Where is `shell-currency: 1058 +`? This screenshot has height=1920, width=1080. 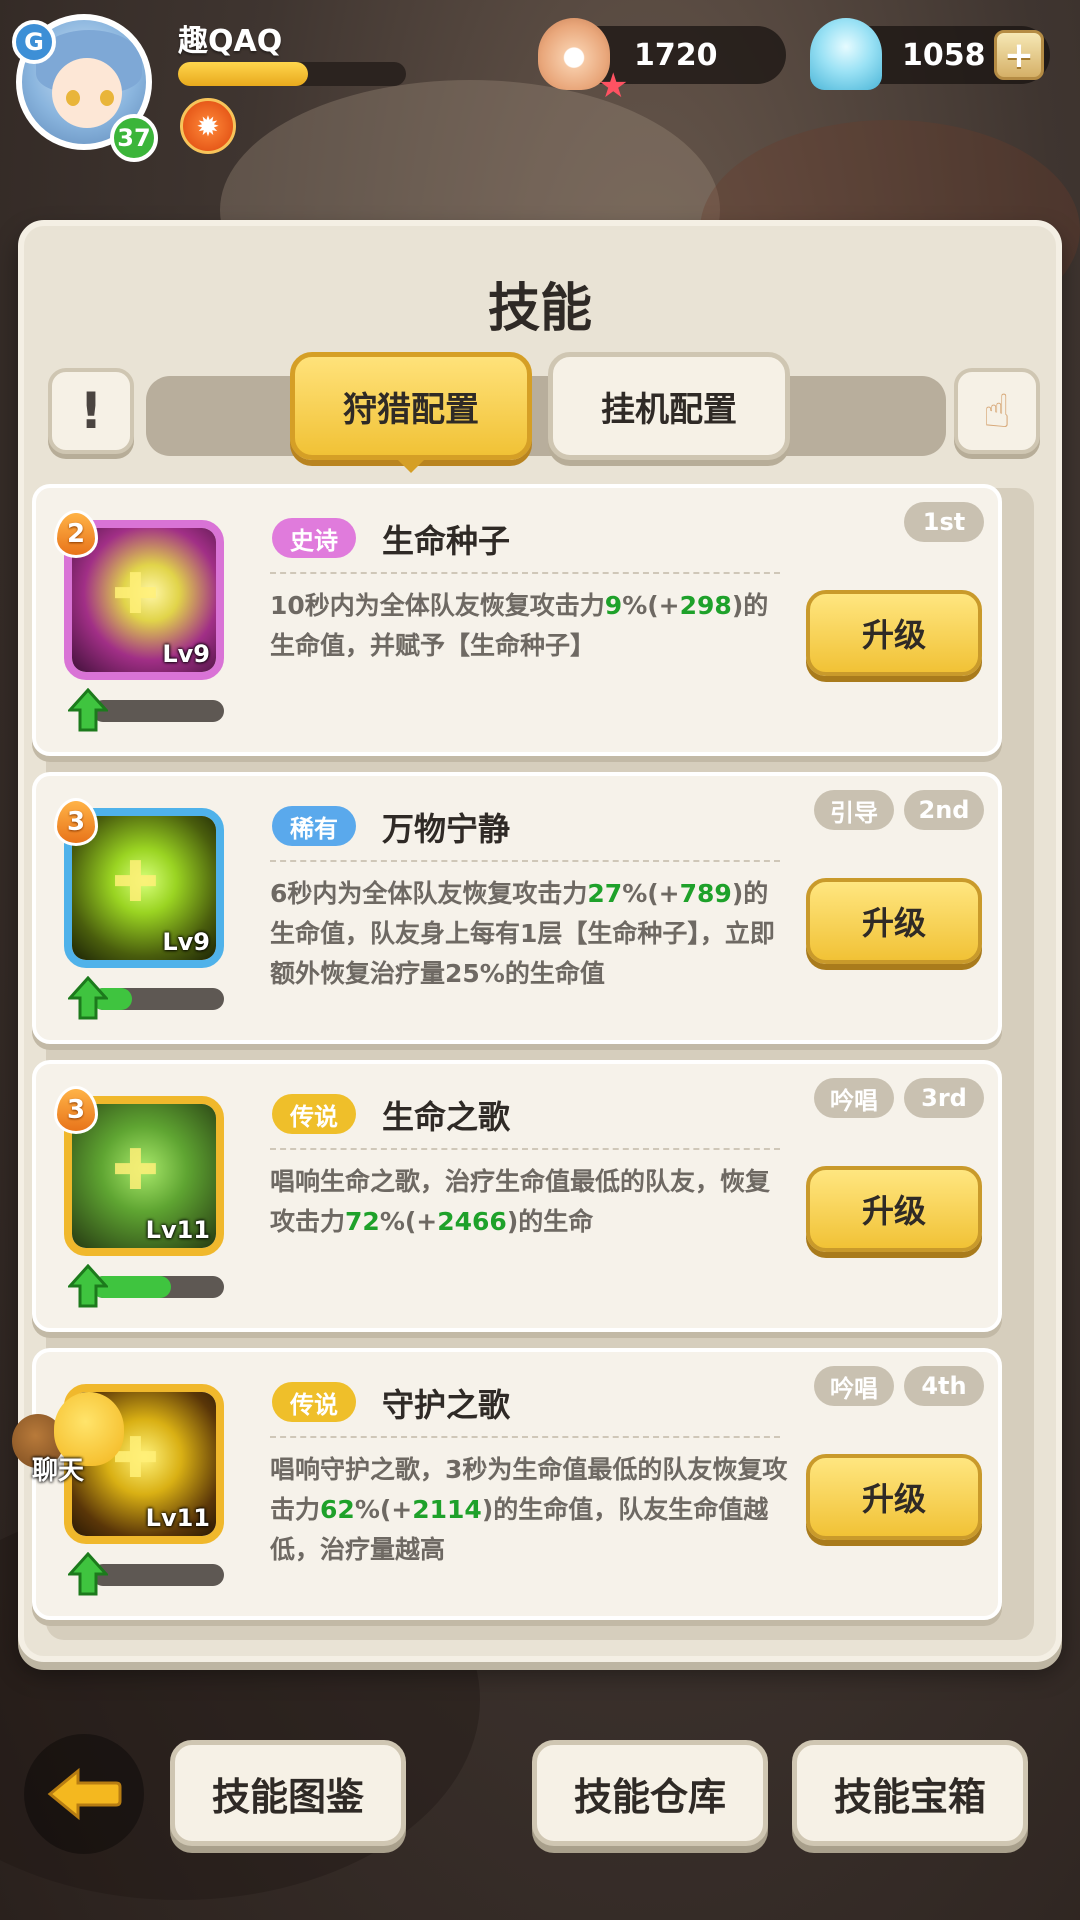
shell-currency: 1058 + is located at coordinates (930, 54).